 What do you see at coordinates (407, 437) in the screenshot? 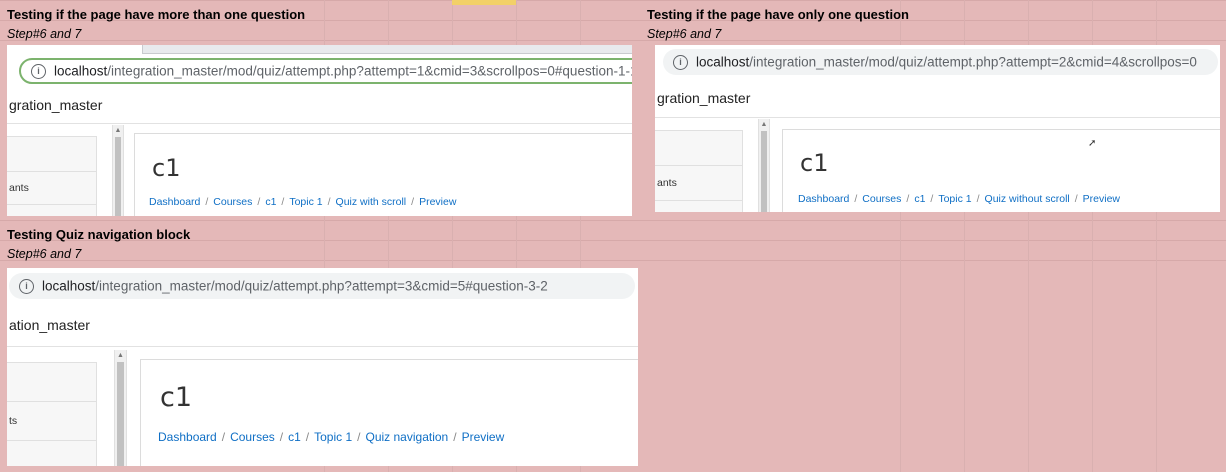
I see `breadcrumb-link: Quiz navigation` at bounding box center [407, 437].